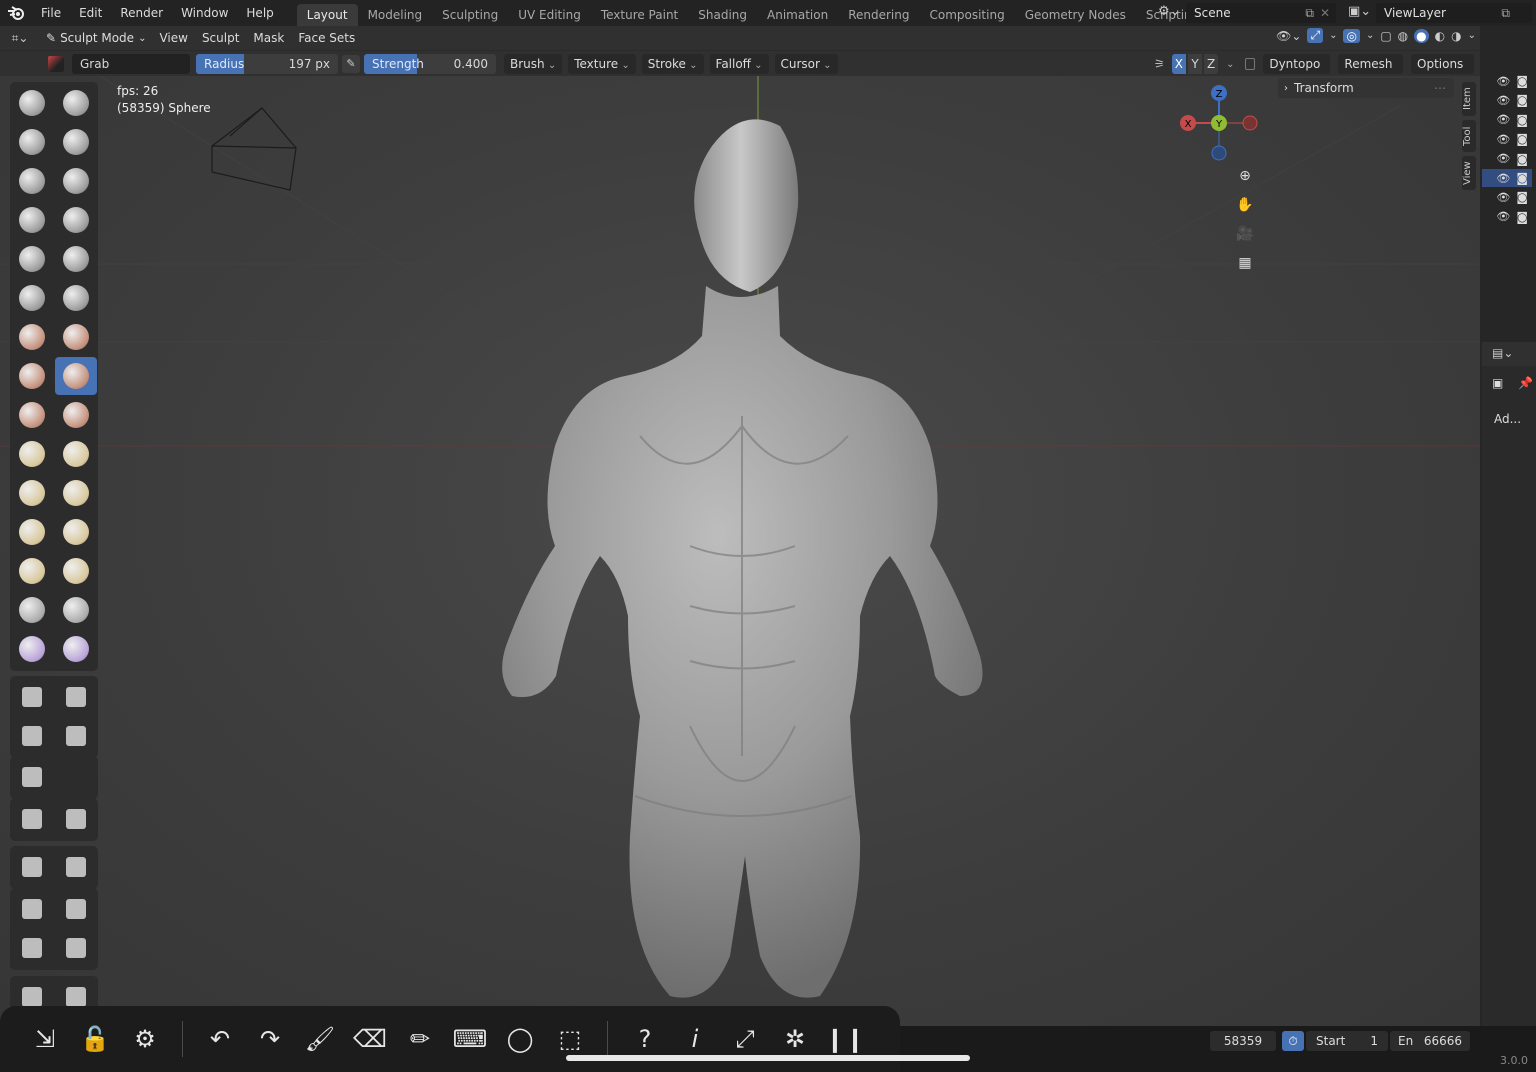  I want to click on dyntopo-checkbox, so click(1250, 64).